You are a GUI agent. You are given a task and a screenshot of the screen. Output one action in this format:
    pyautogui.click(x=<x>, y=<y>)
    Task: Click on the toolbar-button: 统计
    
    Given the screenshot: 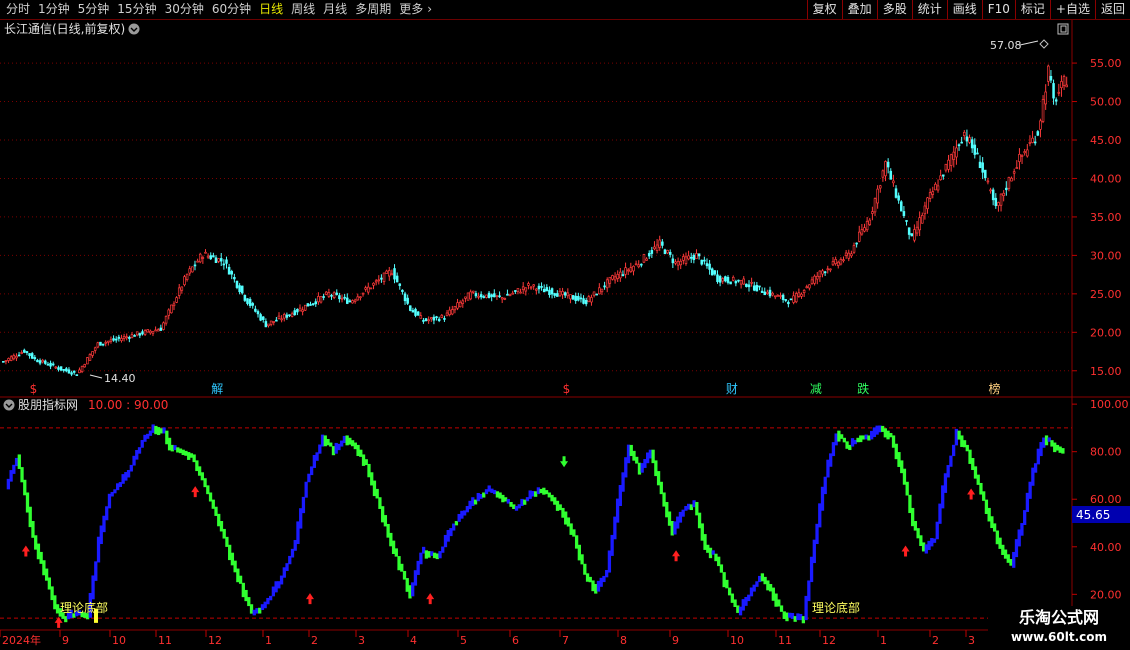 What is the action you would take?
    pyautogui.click(x=929, y=9)
    